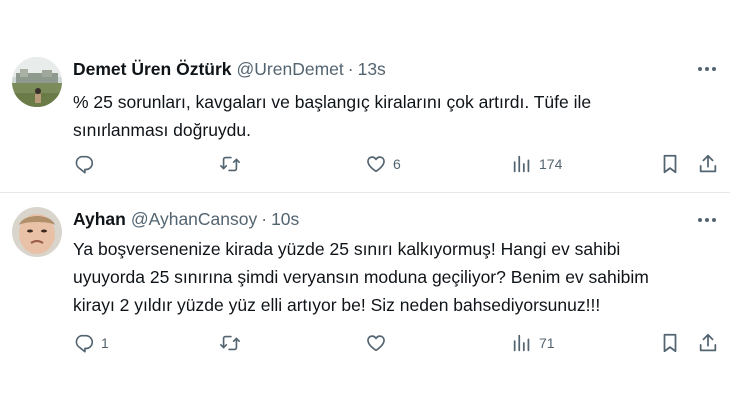 The image size is (730, 420). I want to click on view-count: 174, so click(551, 164).